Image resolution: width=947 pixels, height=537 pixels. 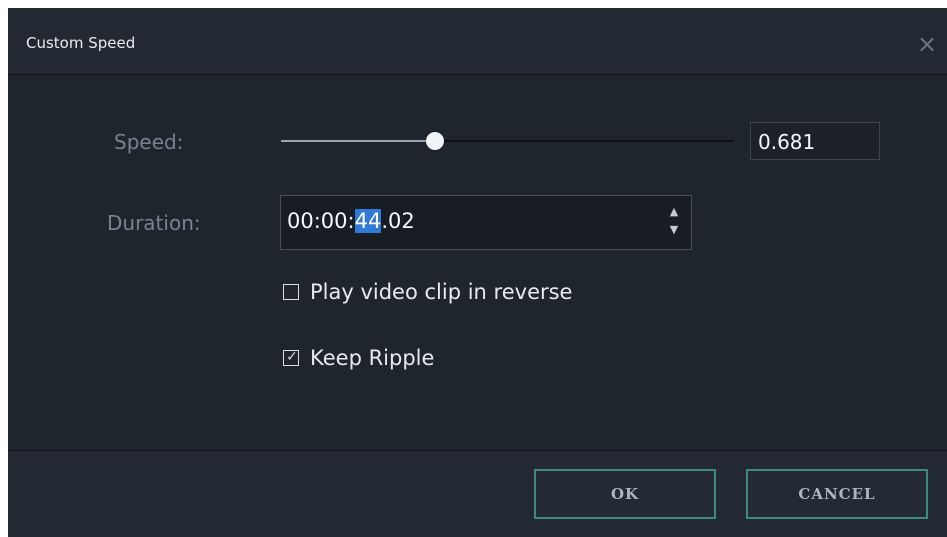 What do you see at coordinates (441, 292) in the screenshot?
I see `play-reverse-label: Play video clip in reverse` at bounding box center [441, 292].